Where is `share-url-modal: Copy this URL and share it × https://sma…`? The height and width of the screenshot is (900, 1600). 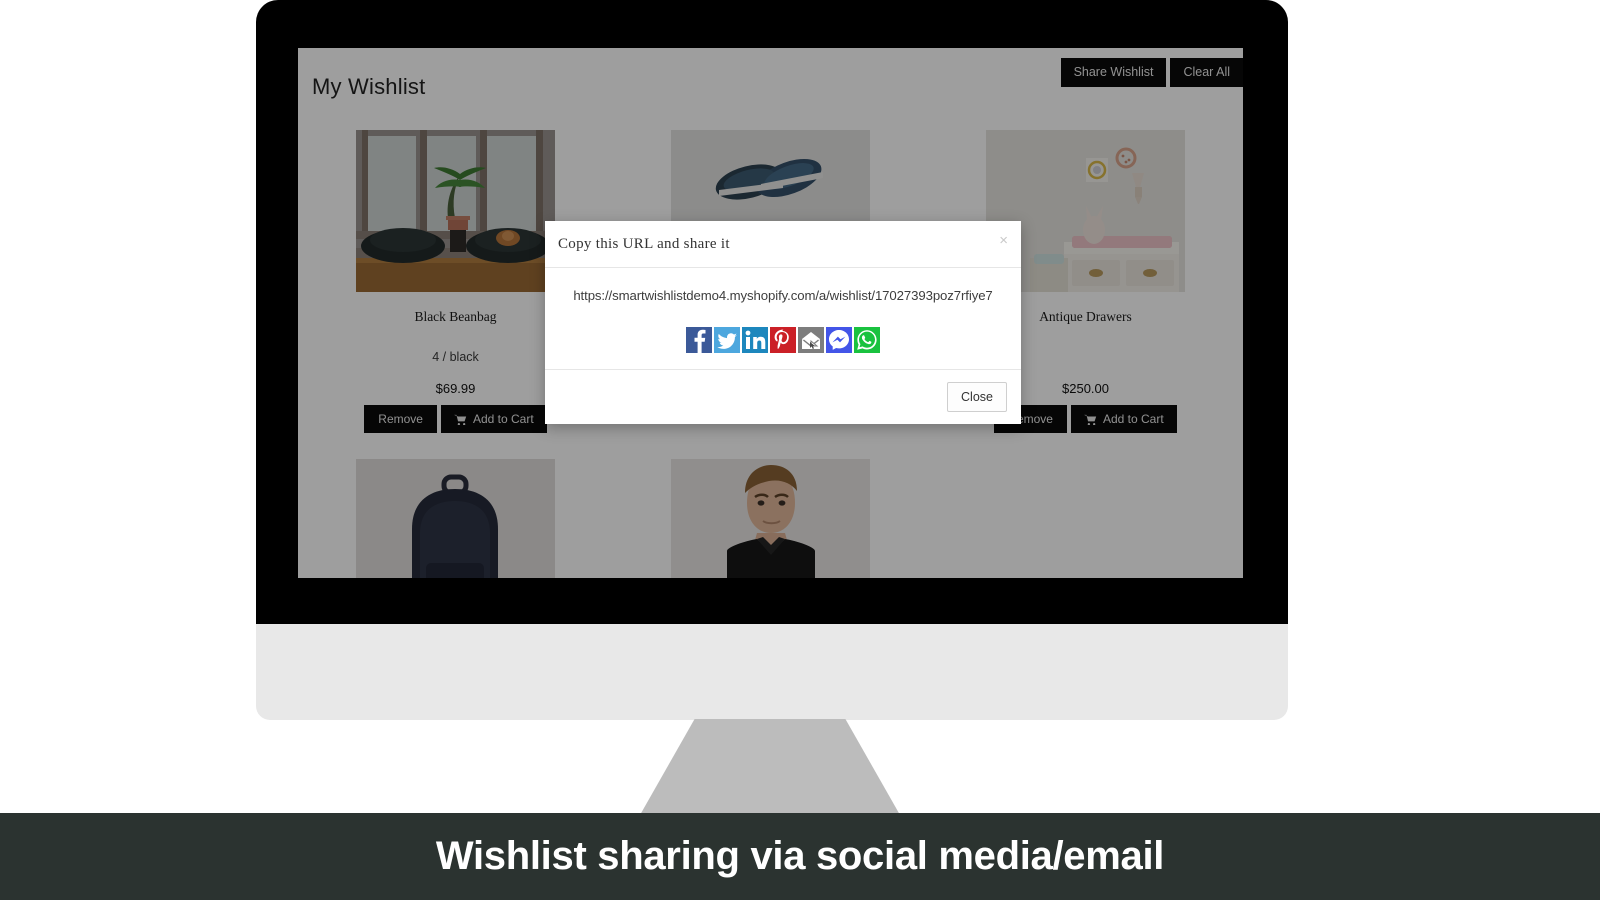
share-url-modal: Copy this URL and share it × https://sma… is located at coordinates (783, 322).